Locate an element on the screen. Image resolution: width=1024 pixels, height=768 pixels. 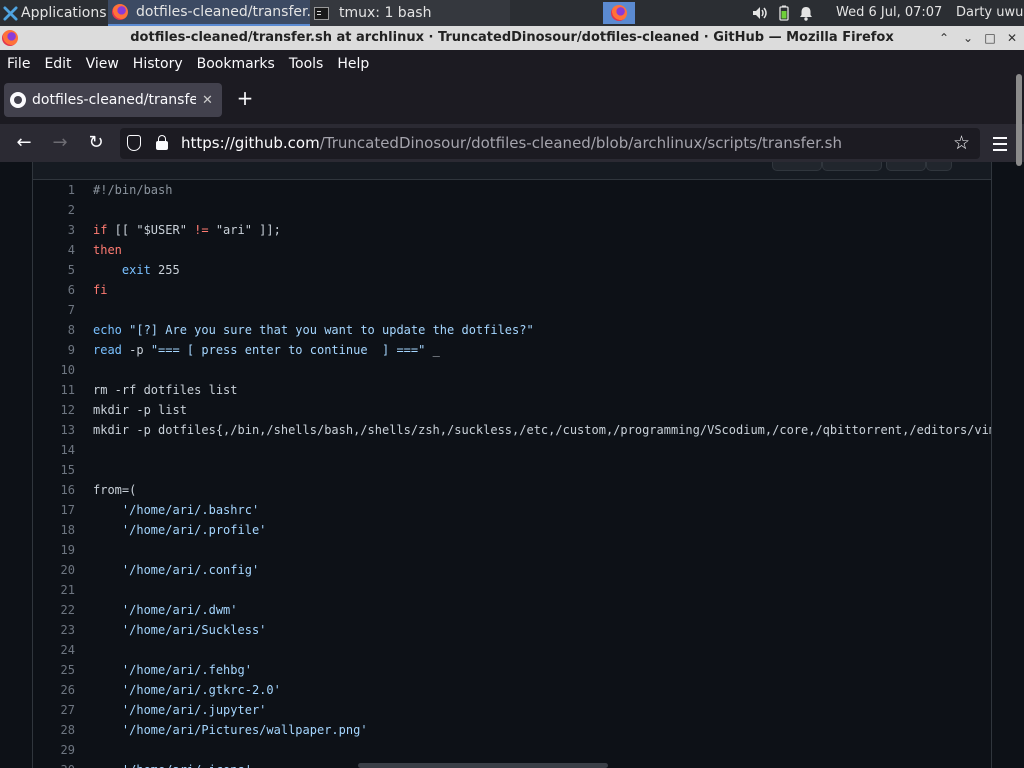
line-number: 27 is located at coordinates (54, 710).